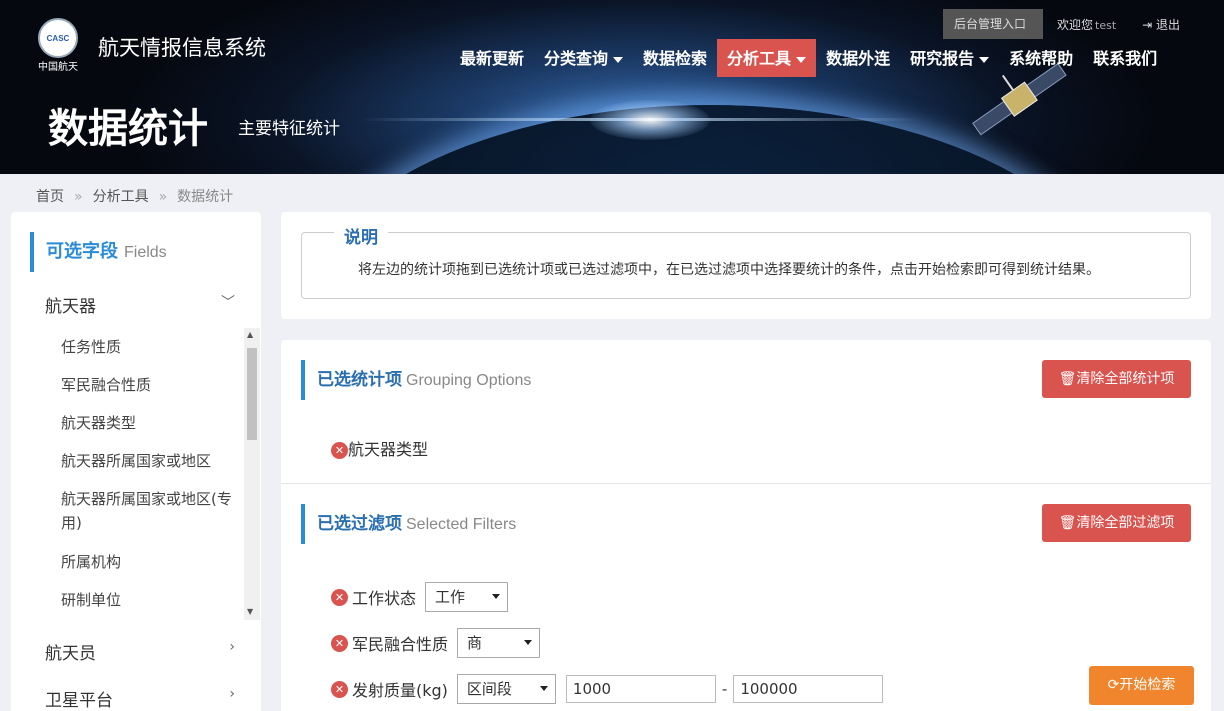 Image resolution: width=1224 pixels, height=711 pixels. Describe the element at coordinates (640, 689) in the screenshot. I see `mass-min-input: 1000` at that location.